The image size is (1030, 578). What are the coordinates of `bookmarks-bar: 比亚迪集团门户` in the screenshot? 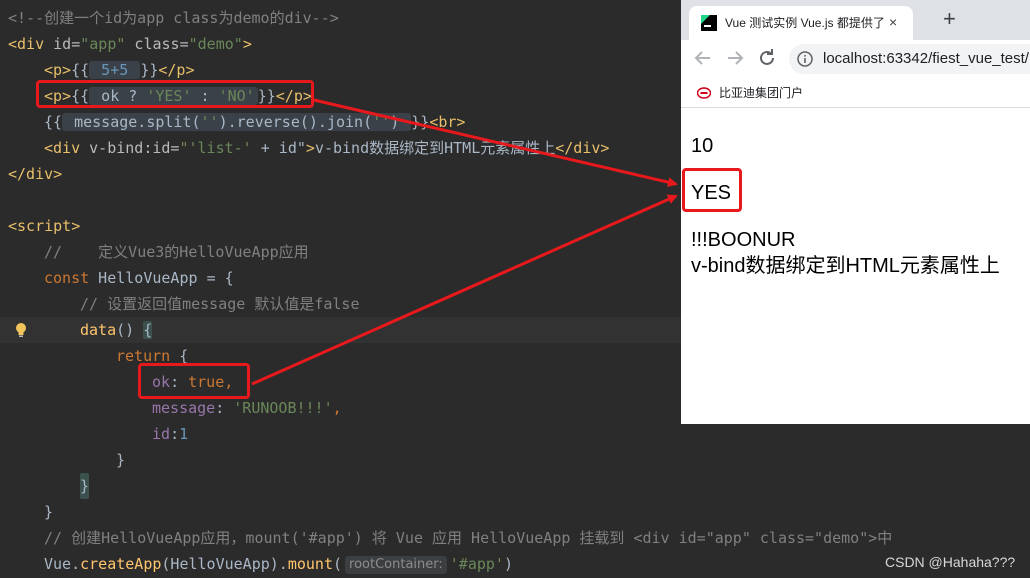 It's located at (855, 93).